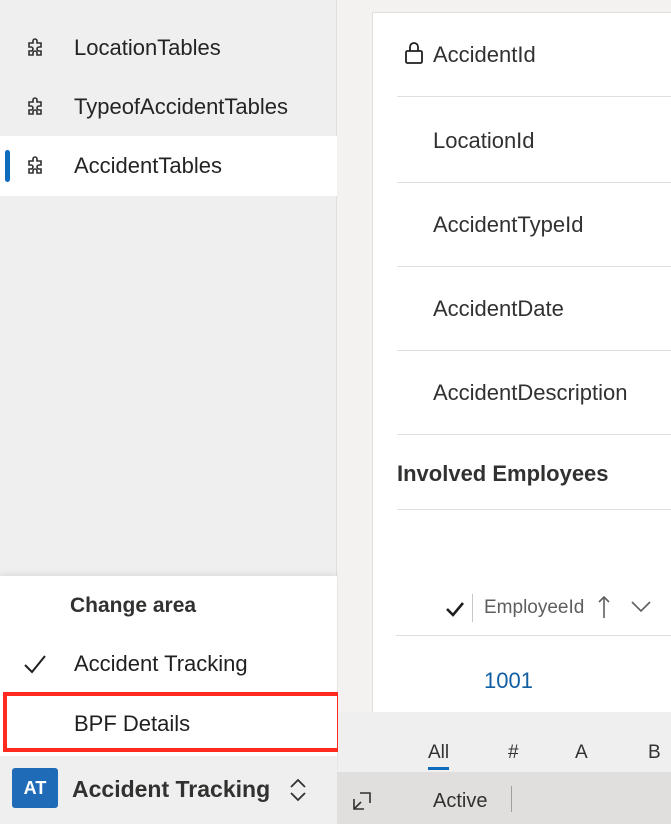 This screenshot has width=671, height=824. I want to click on area-switcher: AT Accident Tracking, so click(168, 790).